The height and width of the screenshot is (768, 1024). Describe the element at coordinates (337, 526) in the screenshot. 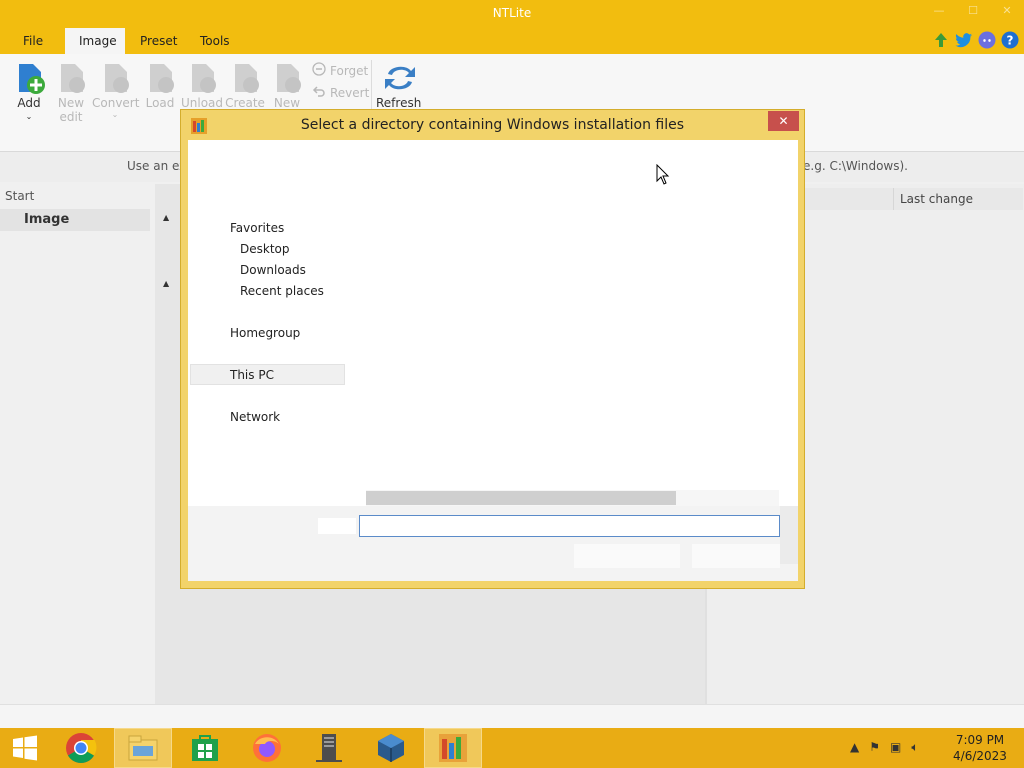

I see `folder-label` at that location.